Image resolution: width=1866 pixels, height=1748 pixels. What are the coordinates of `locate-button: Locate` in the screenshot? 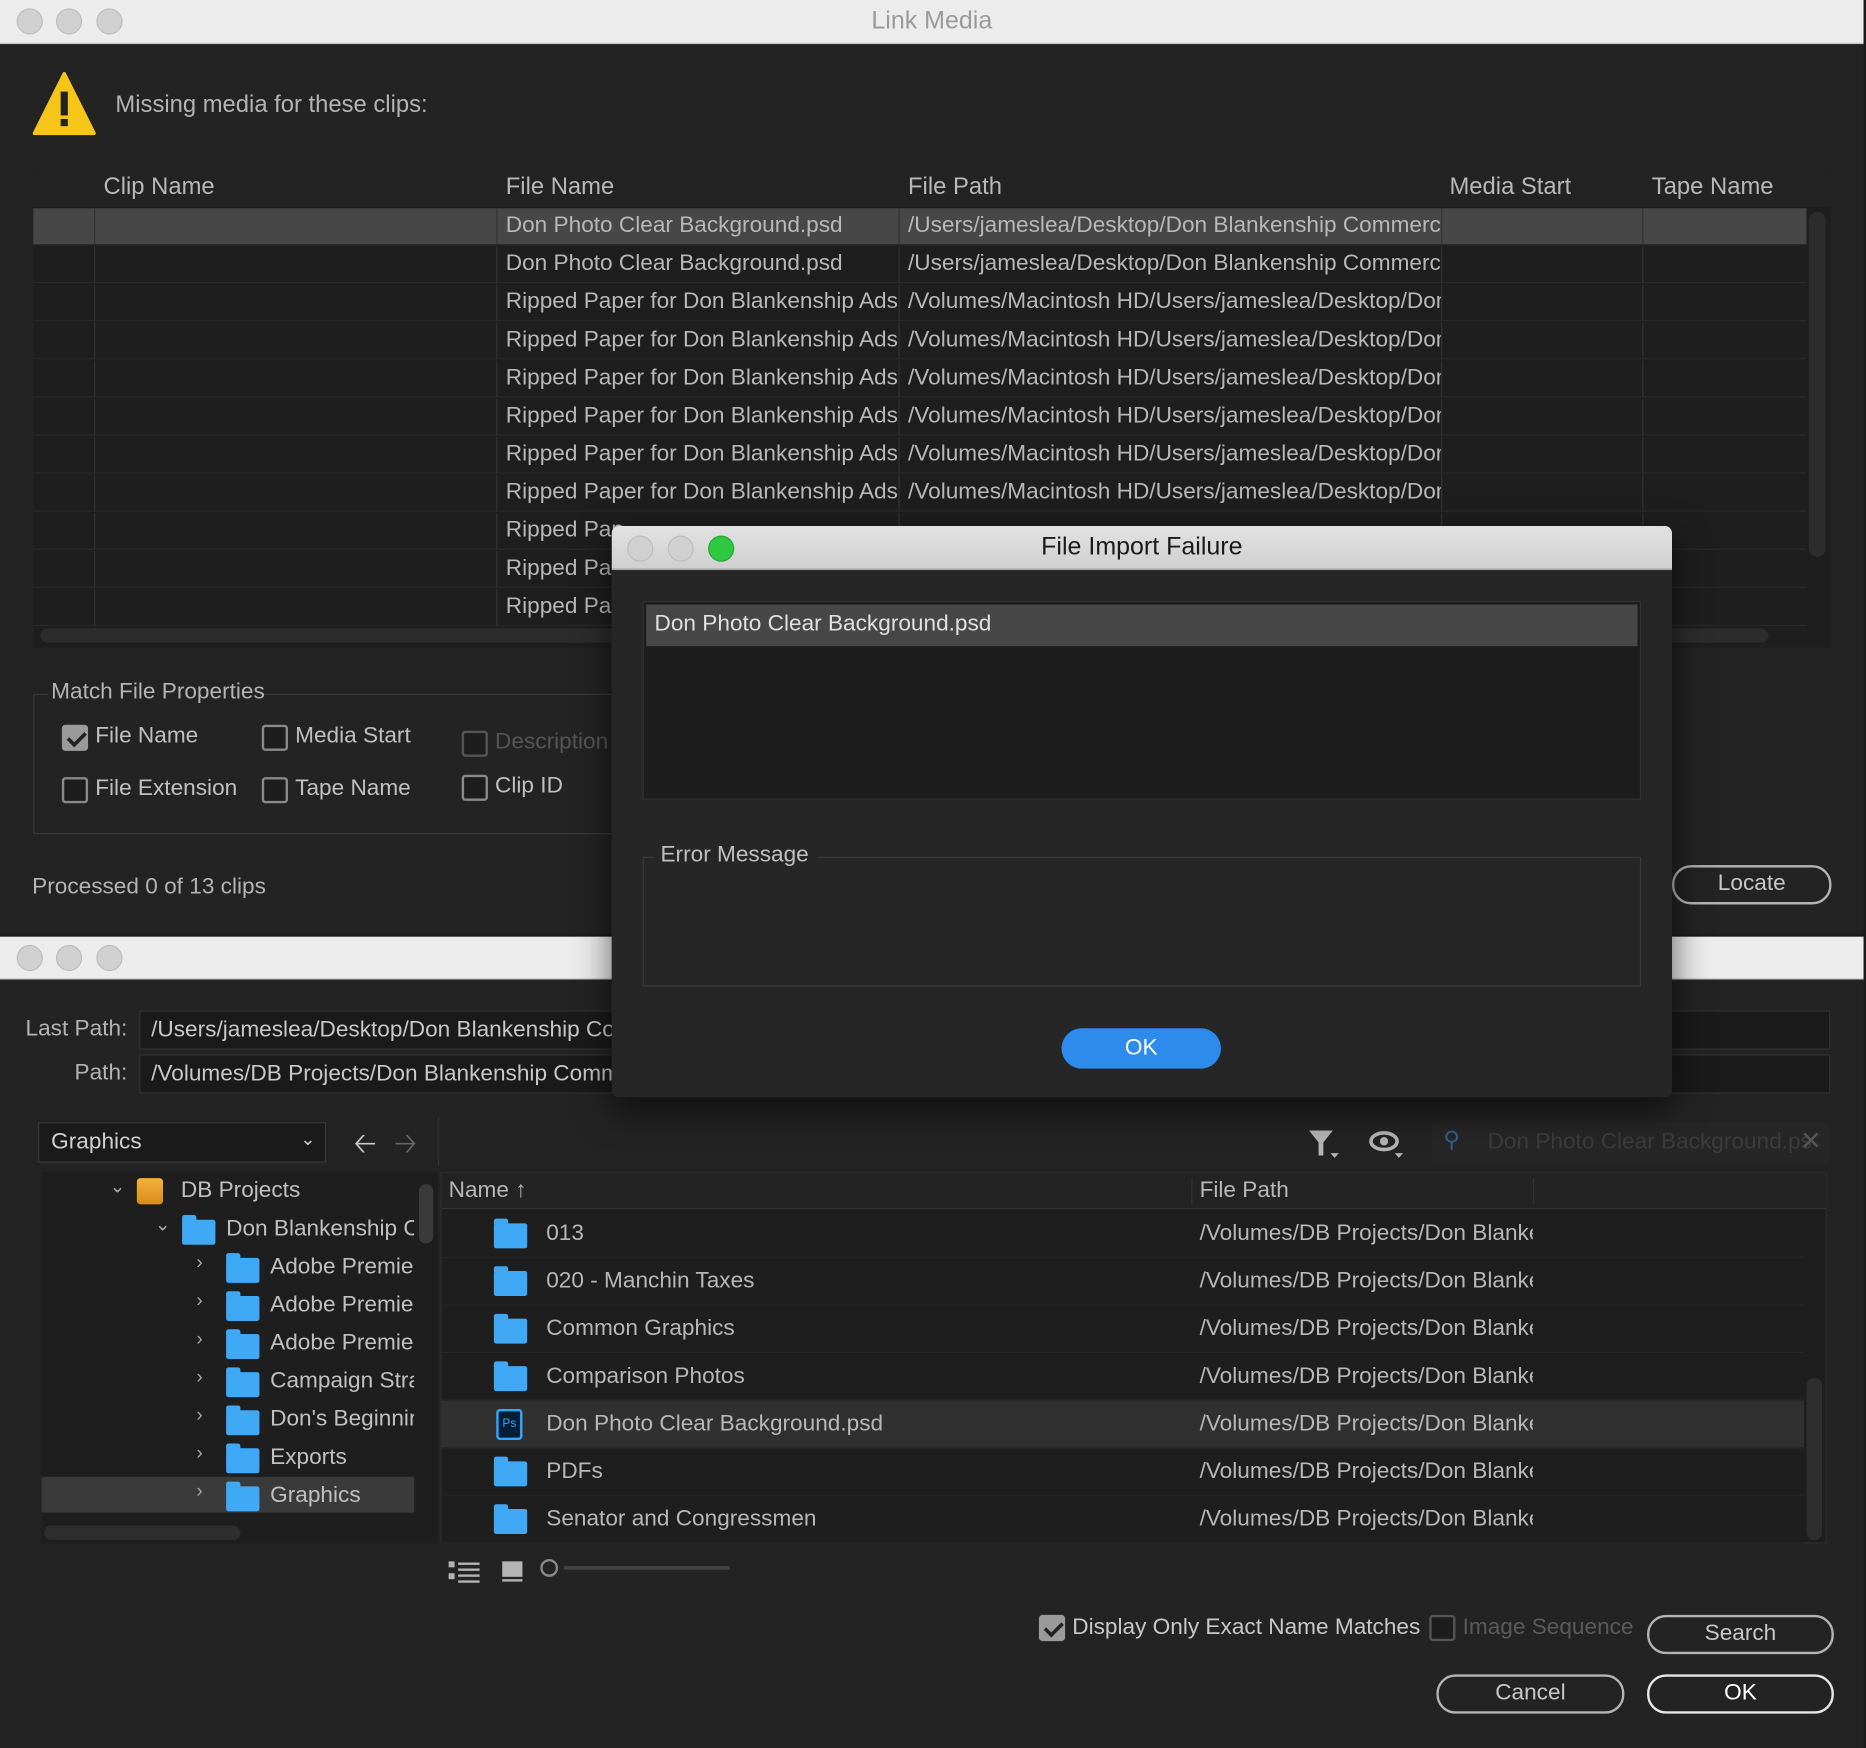 It's located at (1752, 885).